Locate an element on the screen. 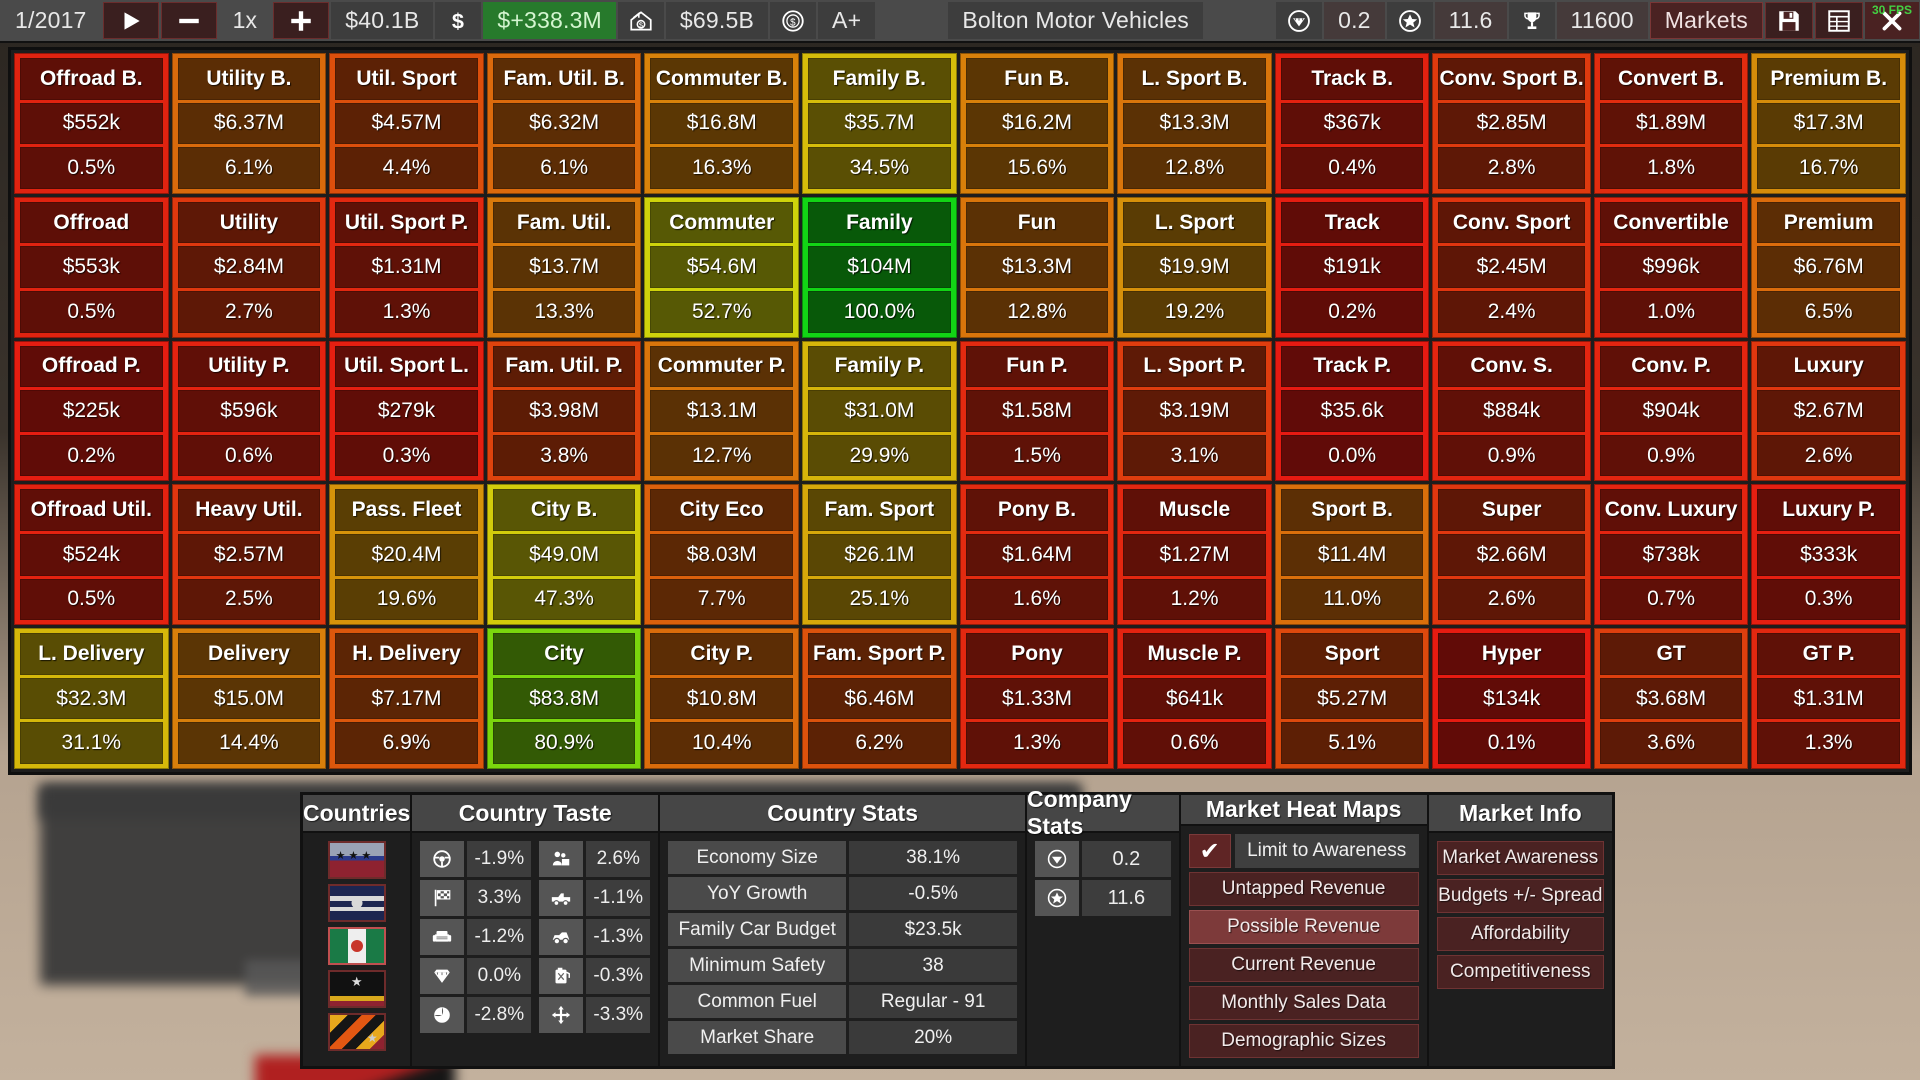 This screenshot has width=1920, height=1080. heat-map-button: Demographic Sizes is located at coordinates (1303, 1041).